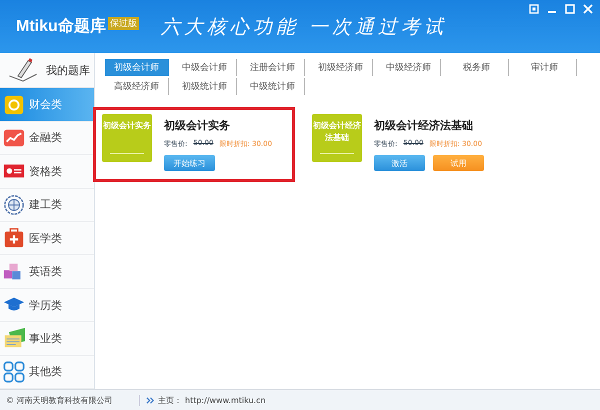 This screenshot has height=410, width=600. What do you see at coordinates (47, 205) in the screenshot?
I see `category-item: 建工类` at bounding box center [47, 205].